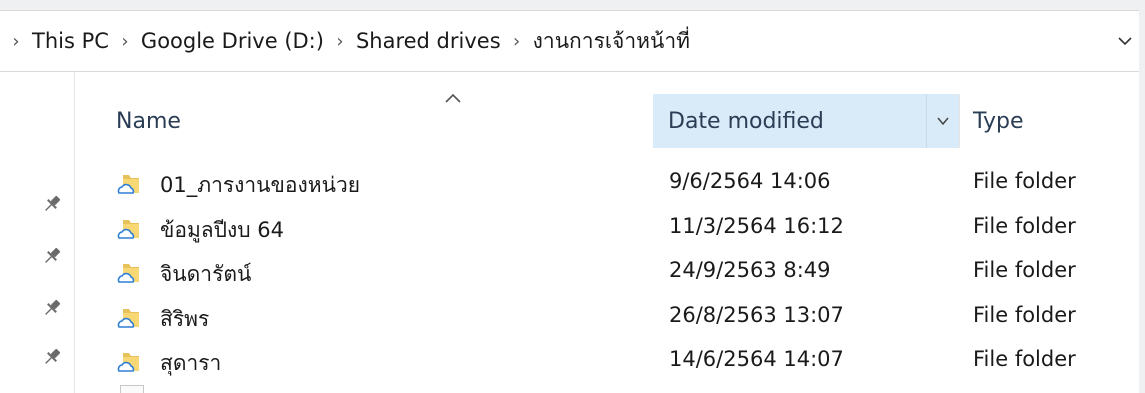 The width and height of the screenshot is (1145, 393). I want to click on file-name: 01_ภารงานของหน่วย, so click(260, 185).